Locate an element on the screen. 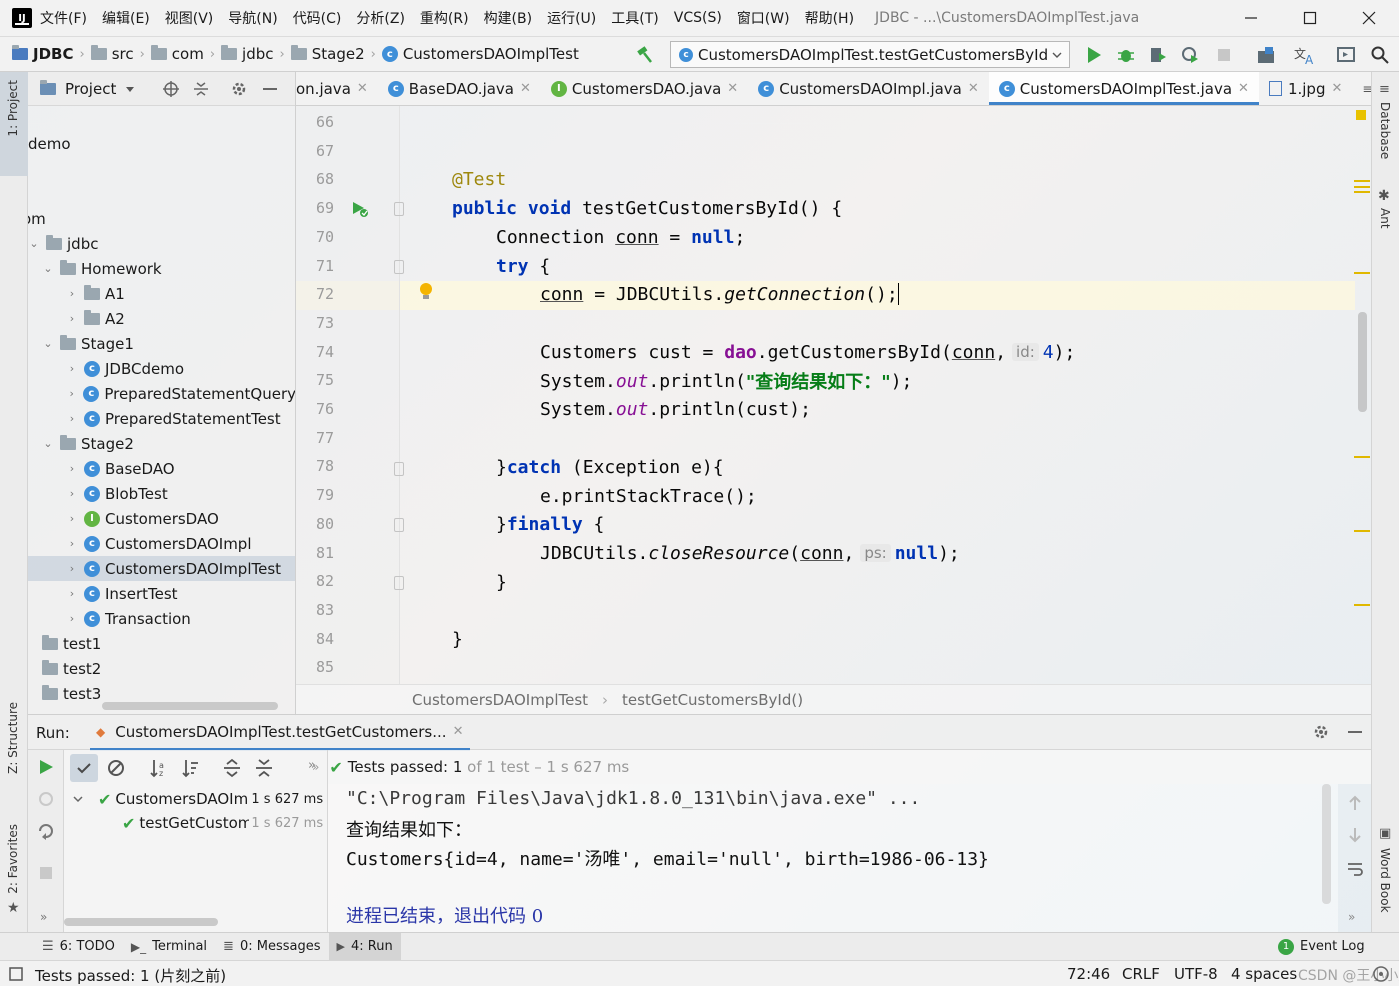  close-icon: ✕ is located at coordinates (458, 731).